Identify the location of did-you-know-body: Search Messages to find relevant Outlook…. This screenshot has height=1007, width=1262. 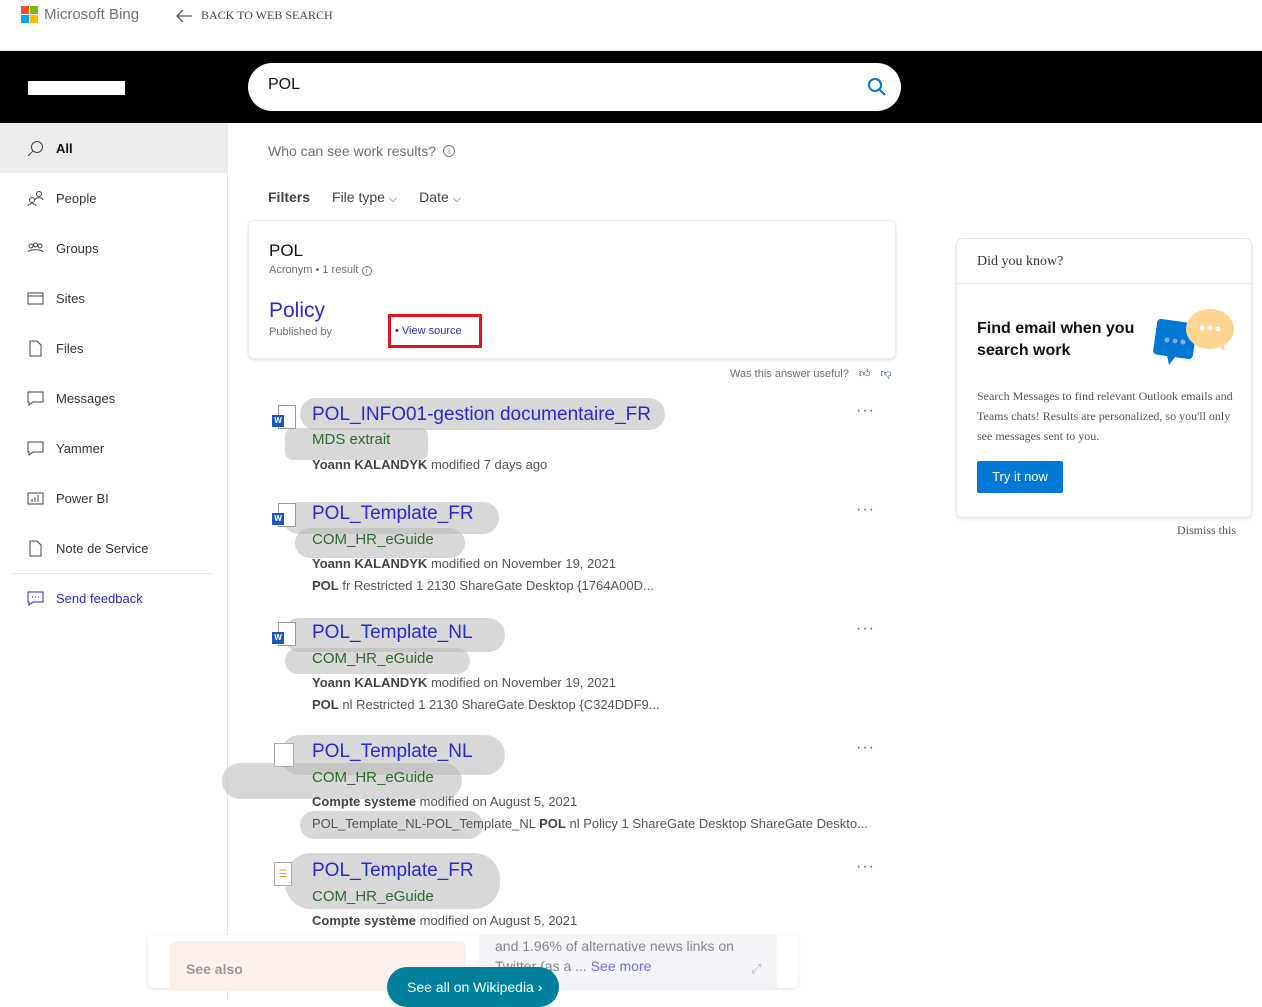
(1105, 416).